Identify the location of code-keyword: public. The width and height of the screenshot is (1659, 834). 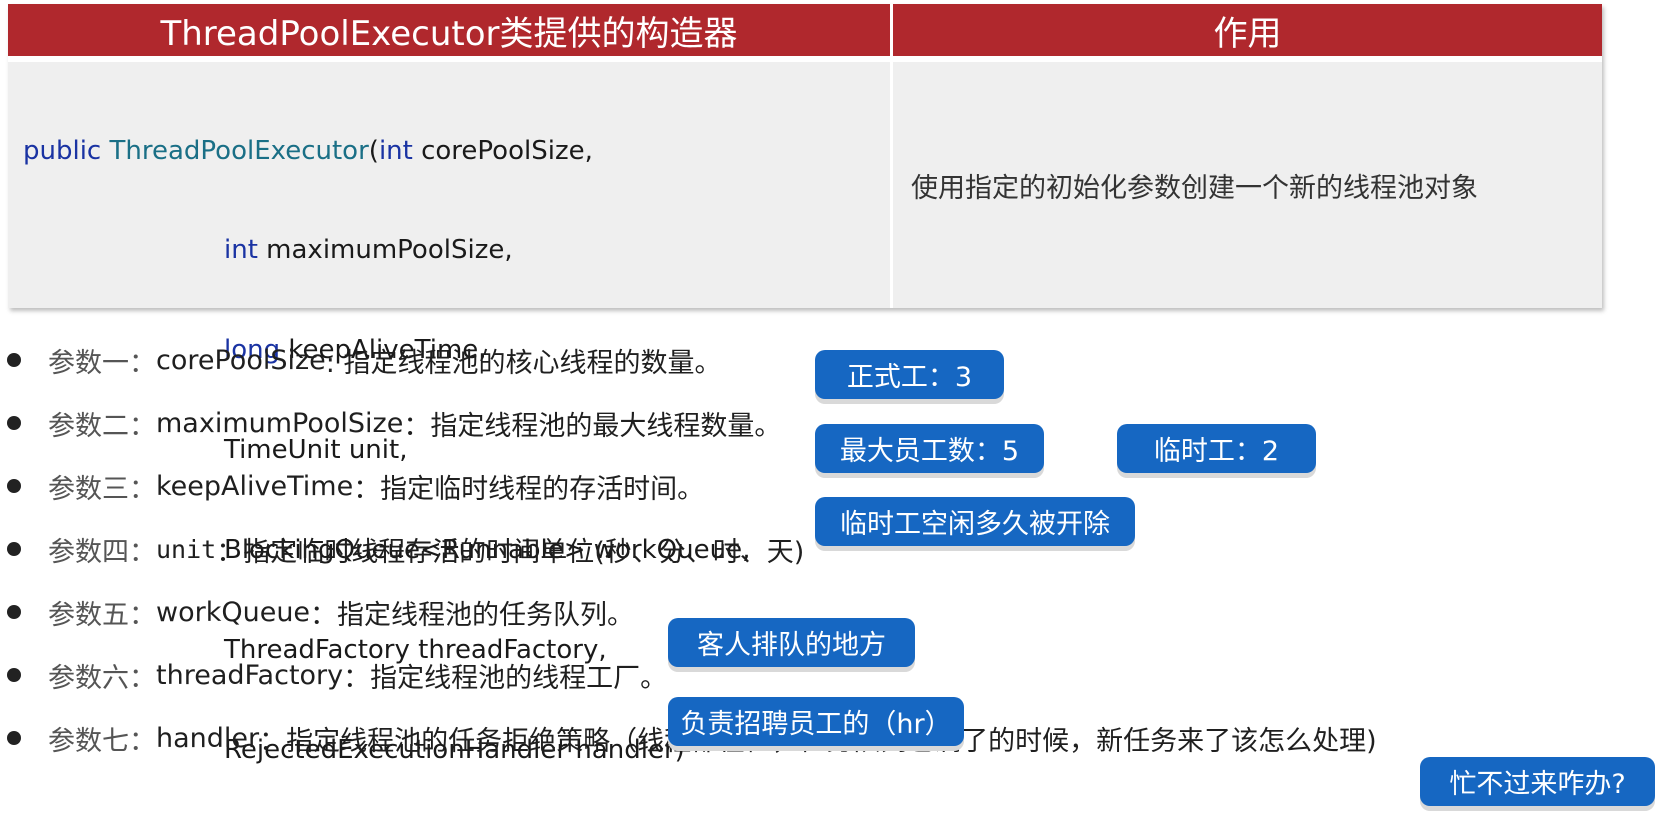
(66, 150).